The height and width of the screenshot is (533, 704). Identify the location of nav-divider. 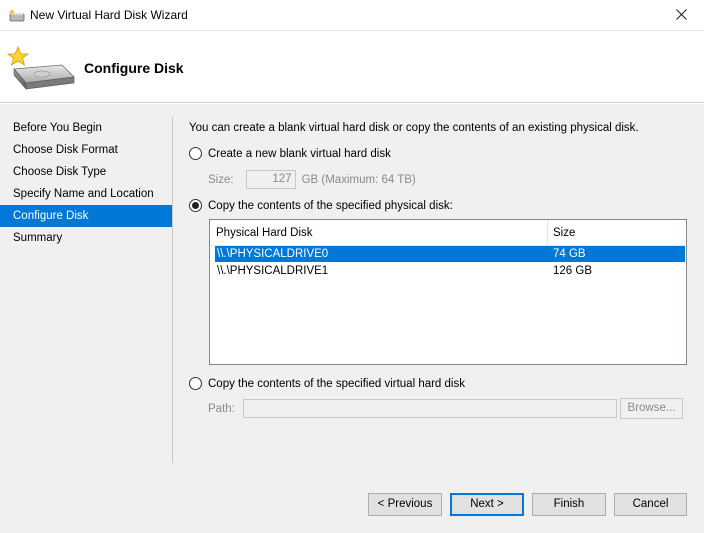
(172, 290).